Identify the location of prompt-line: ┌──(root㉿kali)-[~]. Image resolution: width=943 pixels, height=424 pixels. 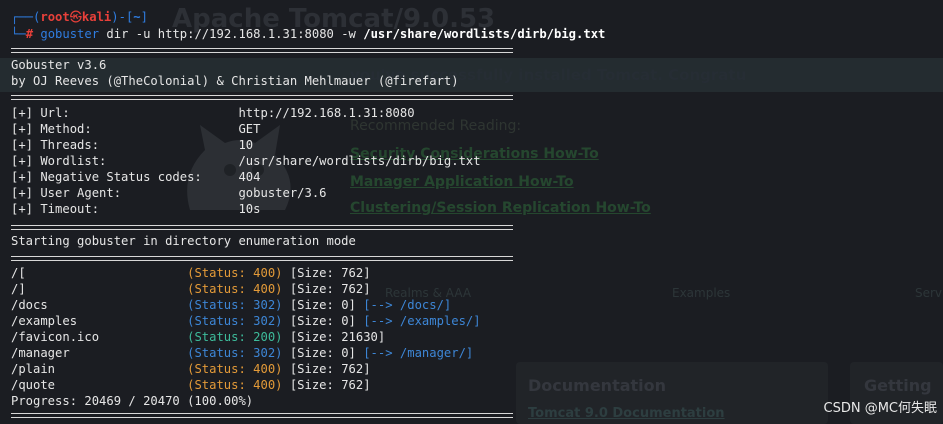
(79, 17).